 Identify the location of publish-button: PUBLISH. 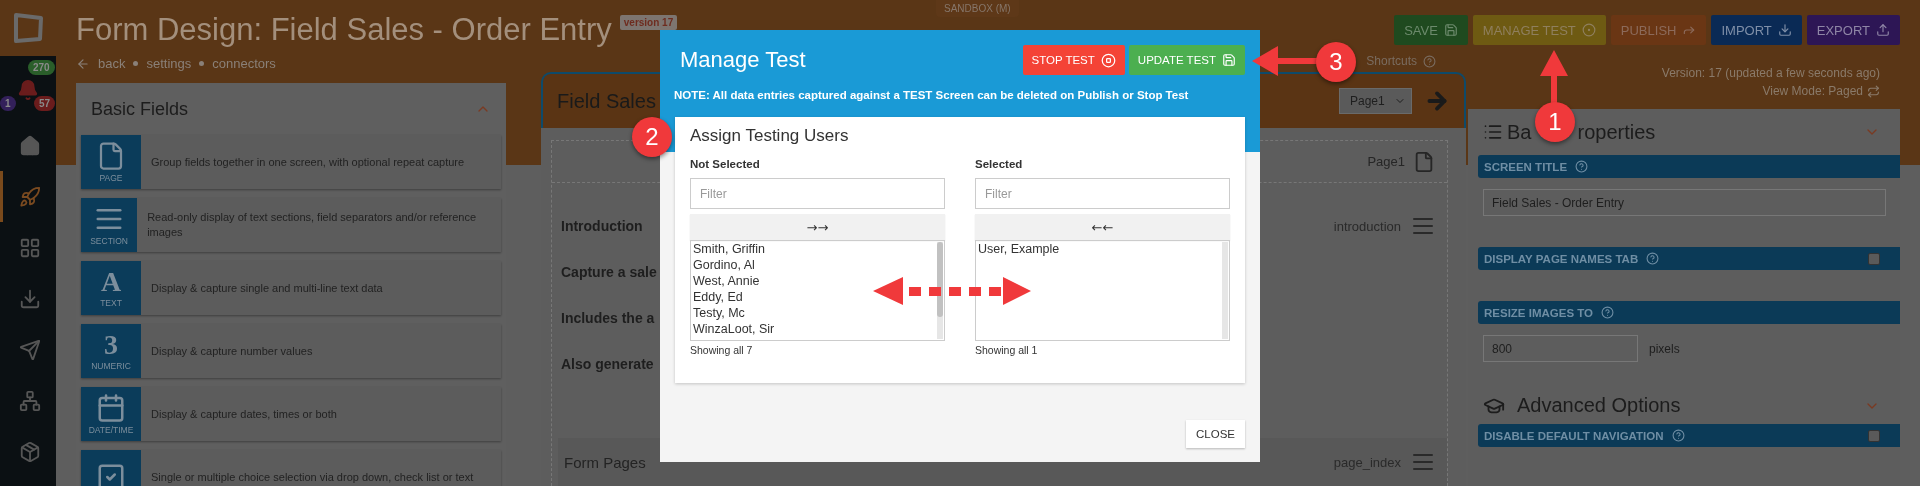
(1658, 30).